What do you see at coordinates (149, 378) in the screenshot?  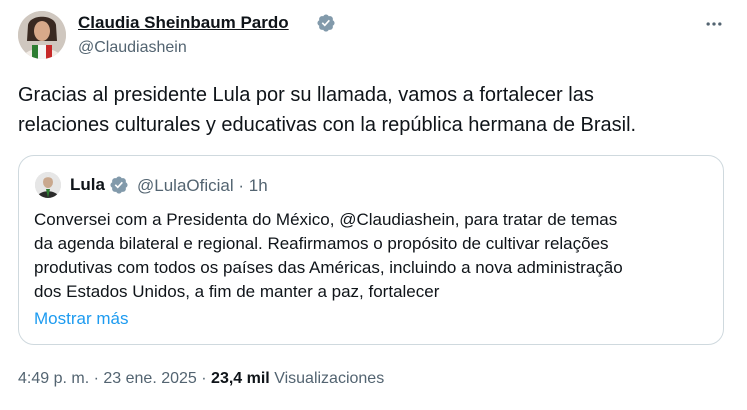 I see `tweet-date: 23 ene. 2025` at bounding box center [149, 378].